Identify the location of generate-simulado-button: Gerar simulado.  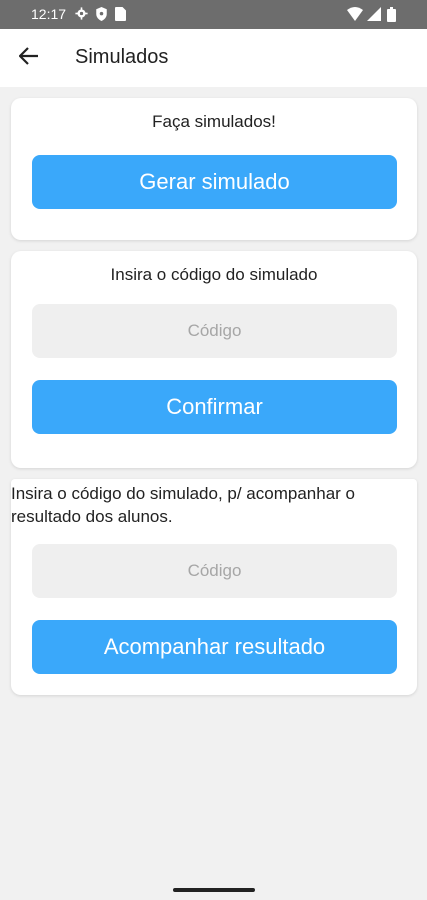
(214, 182).